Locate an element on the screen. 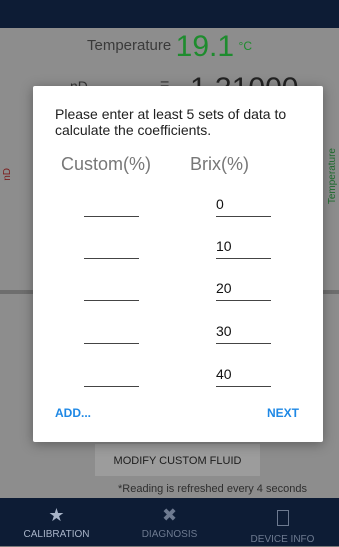 The height and width of the screenshot is (547, 339). temperature-value: 19.1 is located at coordinates (205, 46).